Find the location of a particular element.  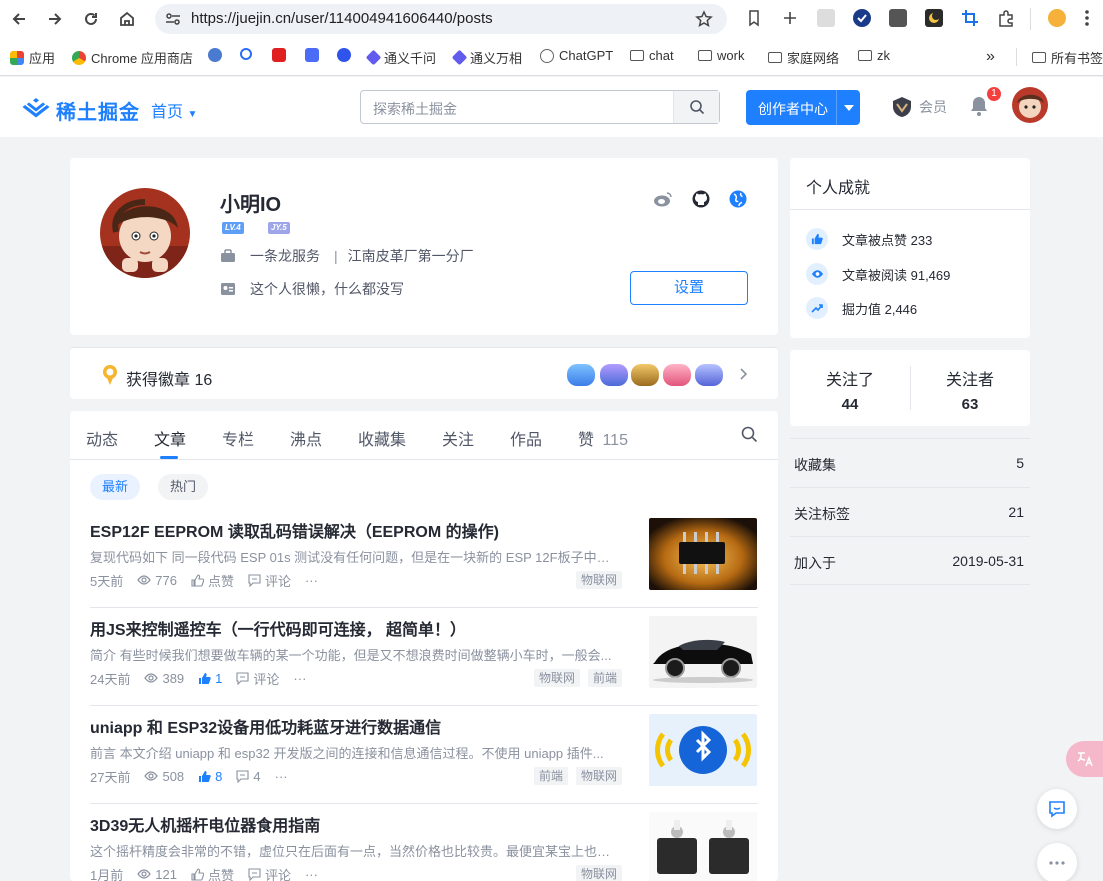

logo-text: 稀土掘金 is located at coordinates (98, 110).